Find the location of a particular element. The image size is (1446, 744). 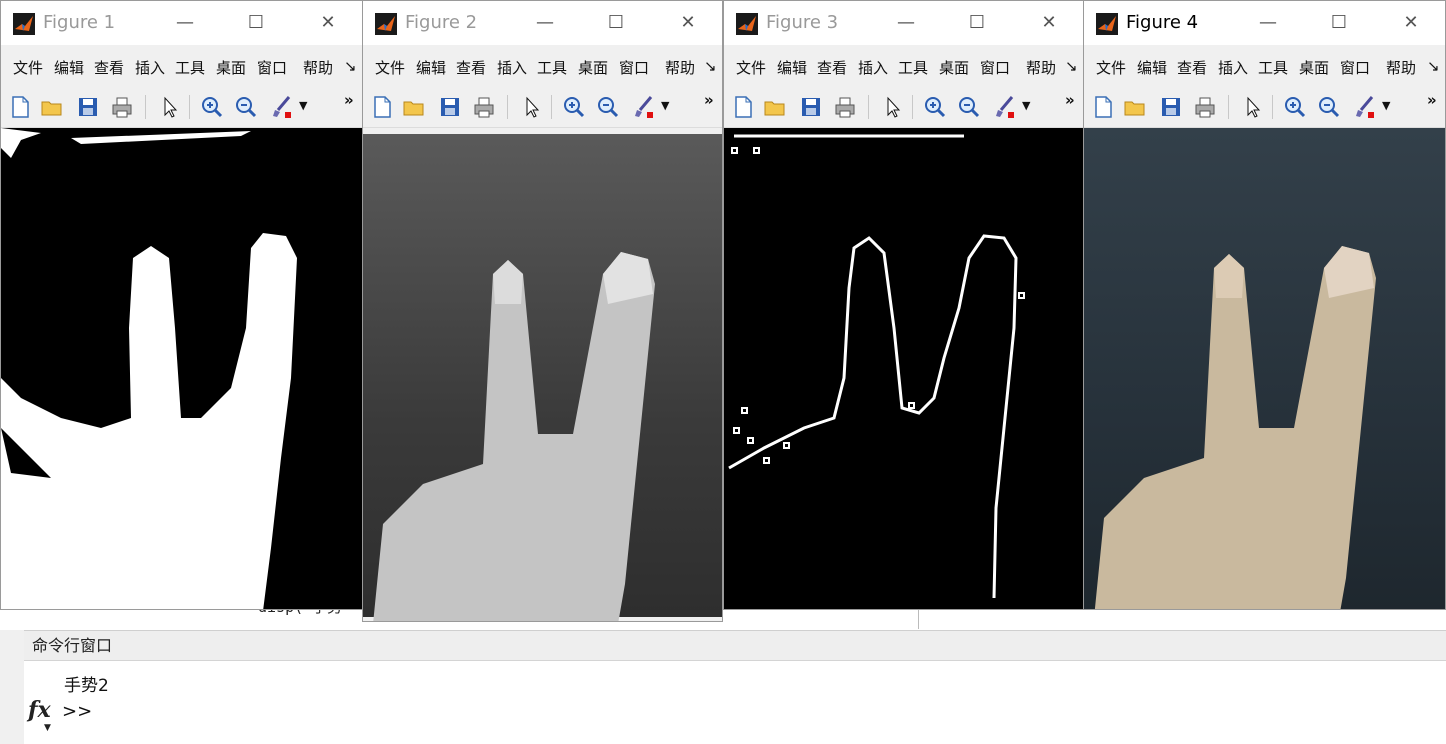

figure-titlebar: Figure 4 — ☐ ✕ is located at coordinates (1264, 23).